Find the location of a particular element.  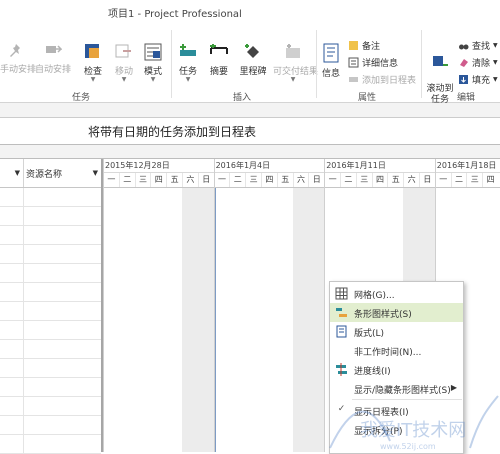

summary-label: 摘要 is located at coordinates (218, 72).